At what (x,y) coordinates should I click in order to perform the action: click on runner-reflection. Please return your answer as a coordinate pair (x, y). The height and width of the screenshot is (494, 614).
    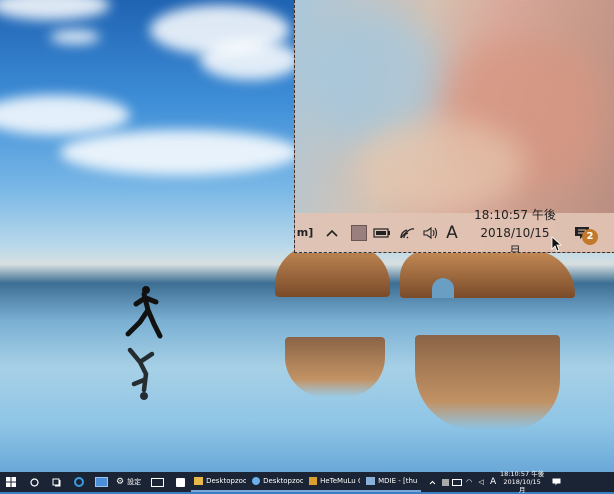
    Looking at the image, I should click on (141, 373).